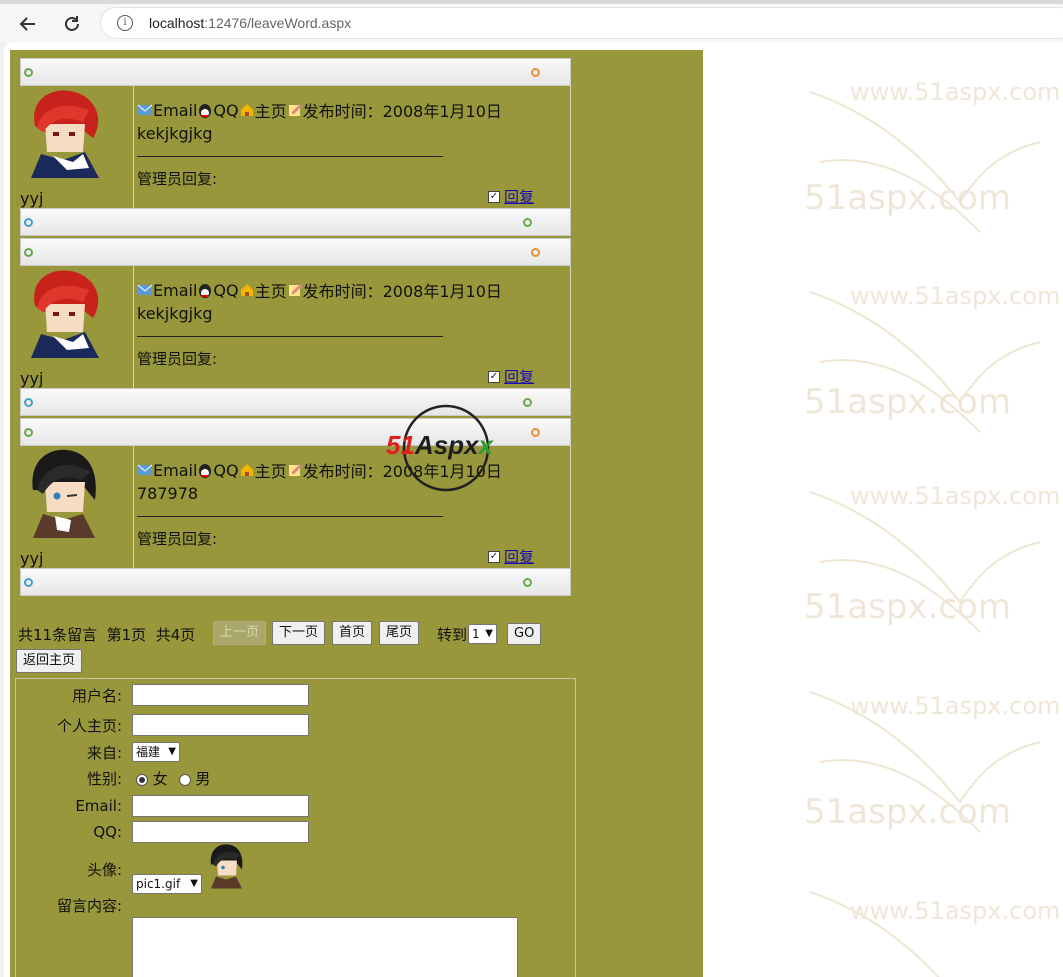 Image resolution: width=1063 pixels, height=977 pixels. What do you see at coordinates (482, 634) in the screenshot?
I see `page-select: 1 ▼` at bounding box center [482, 634].